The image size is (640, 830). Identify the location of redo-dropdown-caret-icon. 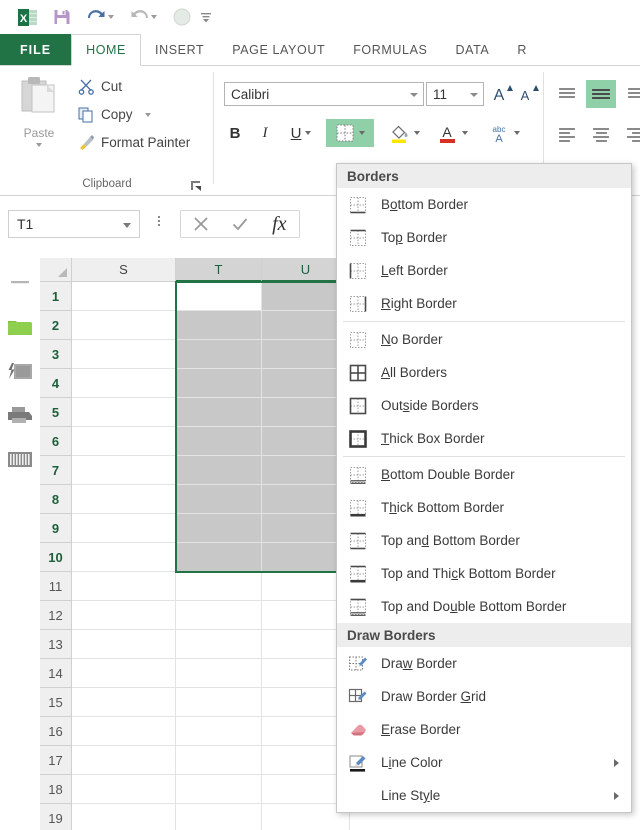
(154, 17).